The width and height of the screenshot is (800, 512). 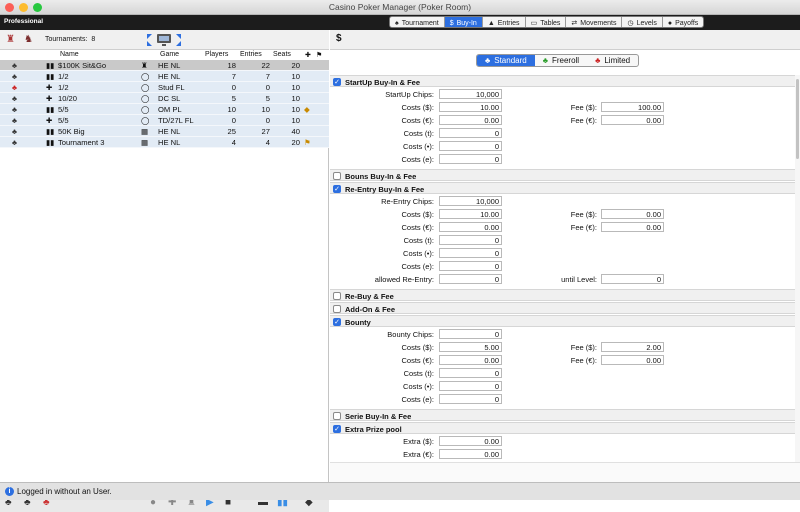 I want to click on mode-freeroll: ♣ Freeroll, so click(x=561, y=60).